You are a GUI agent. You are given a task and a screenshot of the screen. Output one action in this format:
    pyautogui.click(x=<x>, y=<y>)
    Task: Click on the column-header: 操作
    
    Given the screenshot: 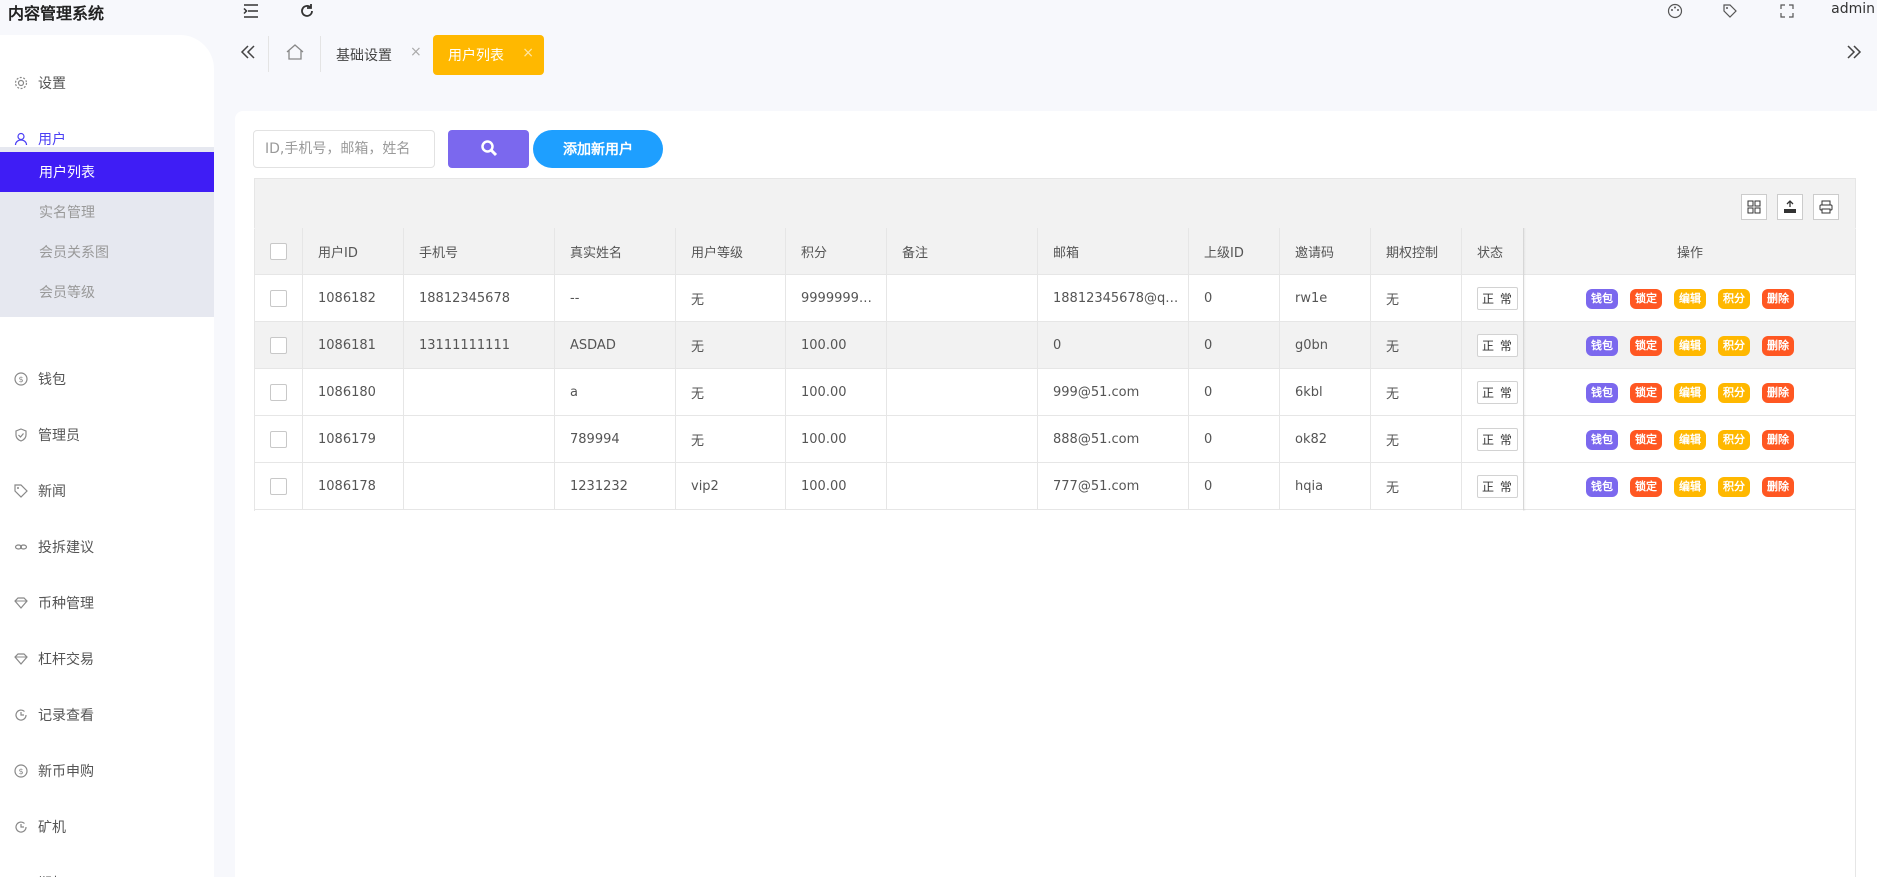 What is the action you would take?
    pyautogui.click(x=1690, y=251)
    